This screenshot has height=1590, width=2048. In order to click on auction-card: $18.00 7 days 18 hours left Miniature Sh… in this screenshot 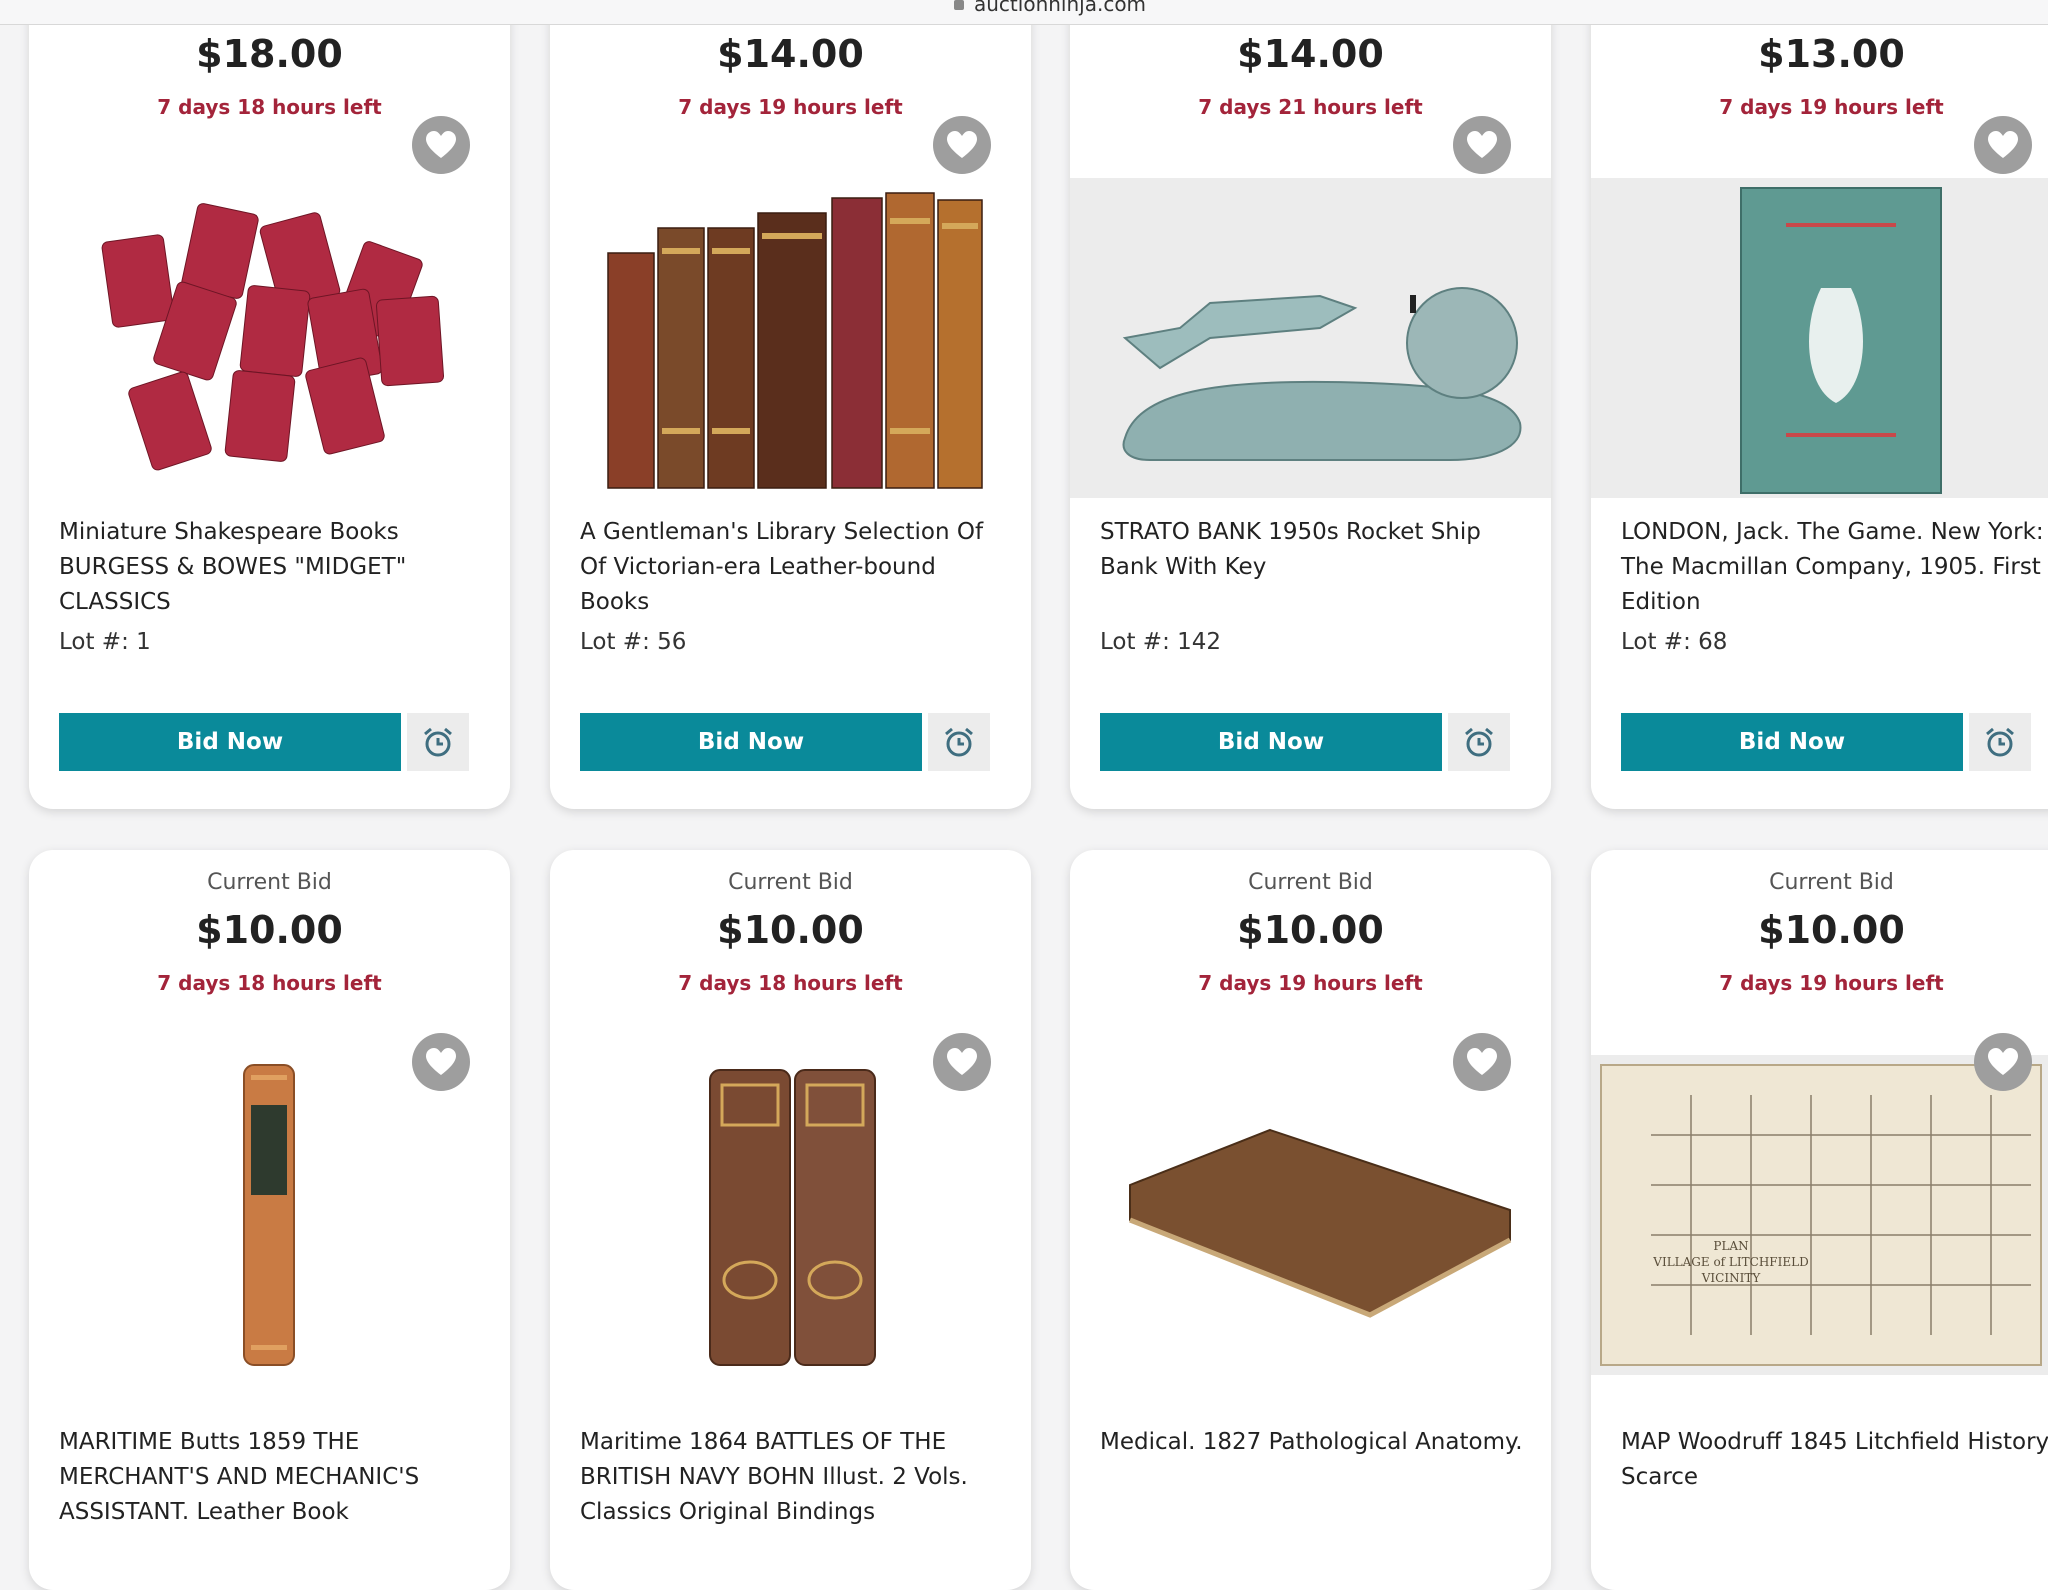, I will do `click(269, 404)`.